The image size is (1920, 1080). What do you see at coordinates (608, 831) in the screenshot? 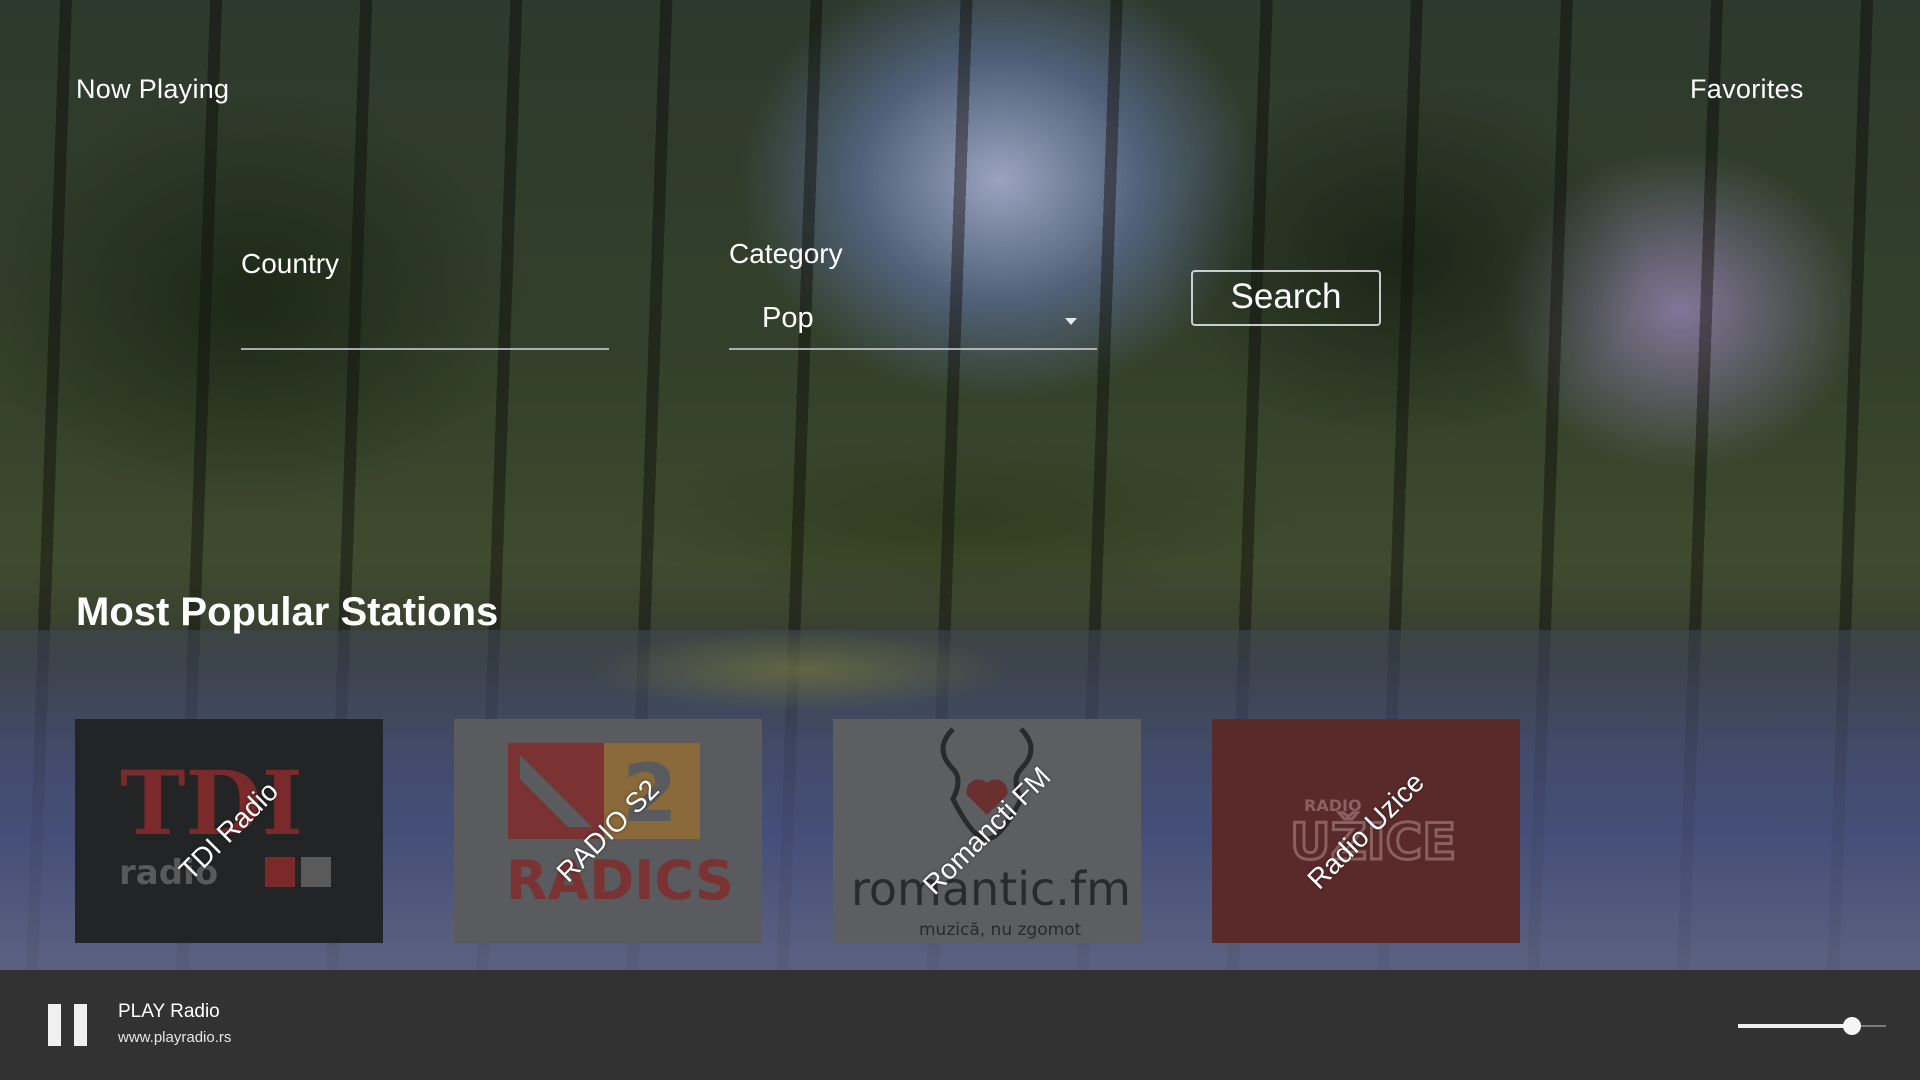
I see `station-tile-radio-s2: 2 RADICS RADIO S2` at bounding box center [608, 831].